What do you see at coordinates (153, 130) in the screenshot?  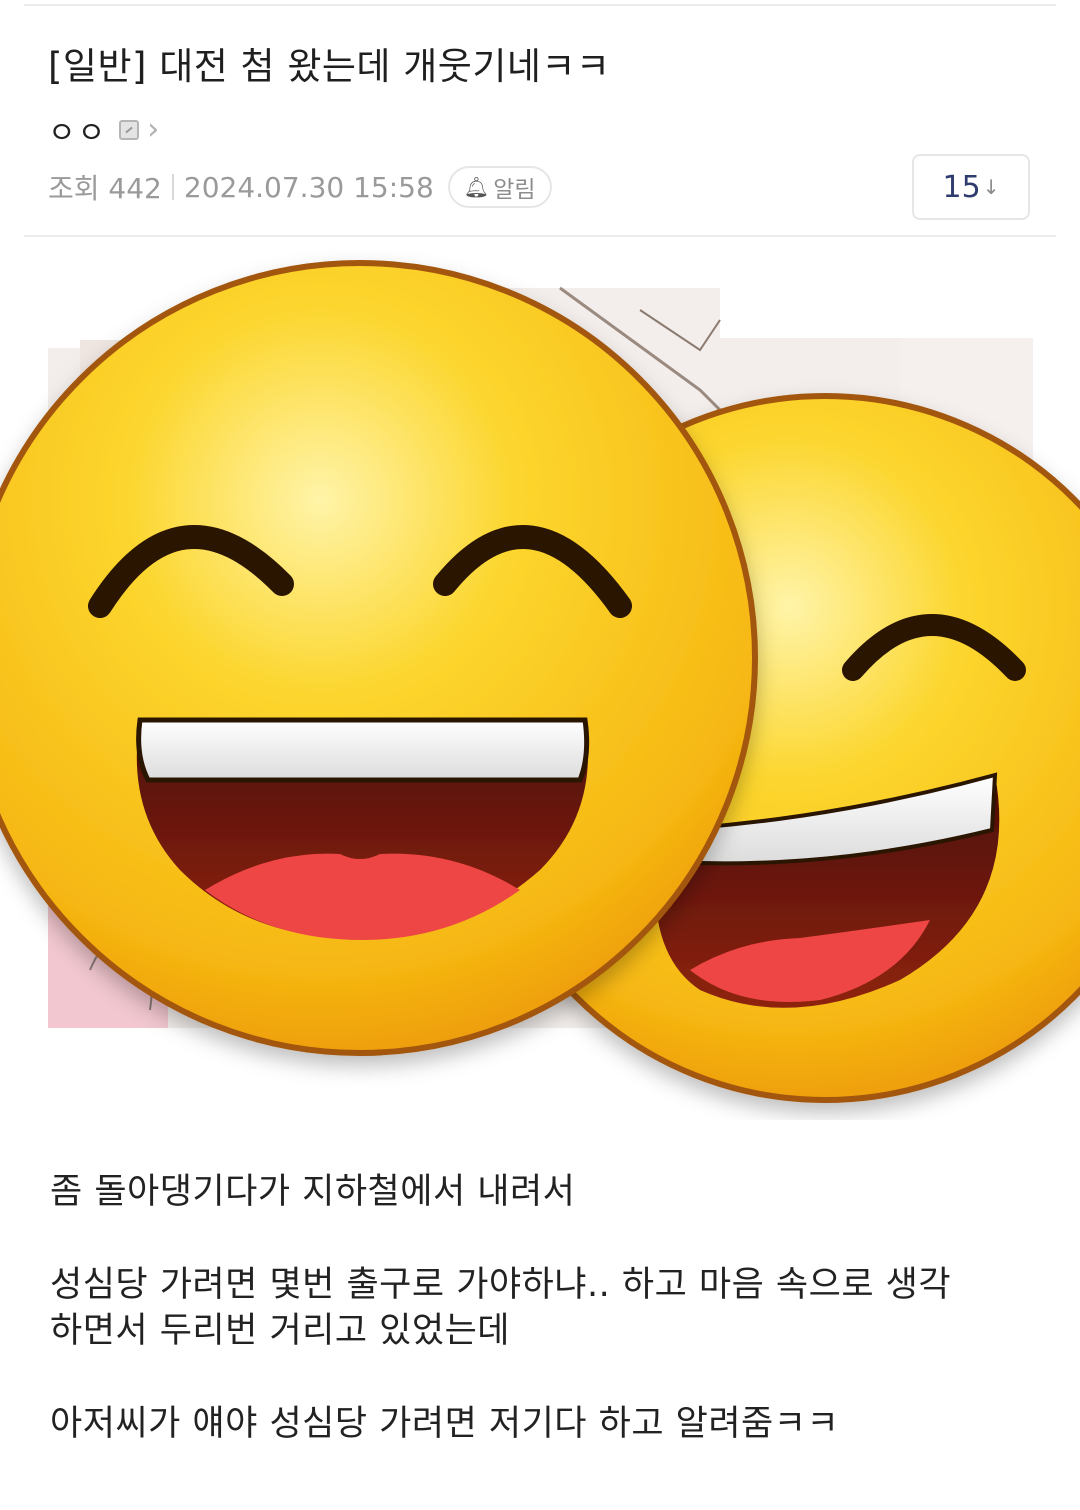 I see `chevron-right-icon: ›` at bounding box center [153, 130].